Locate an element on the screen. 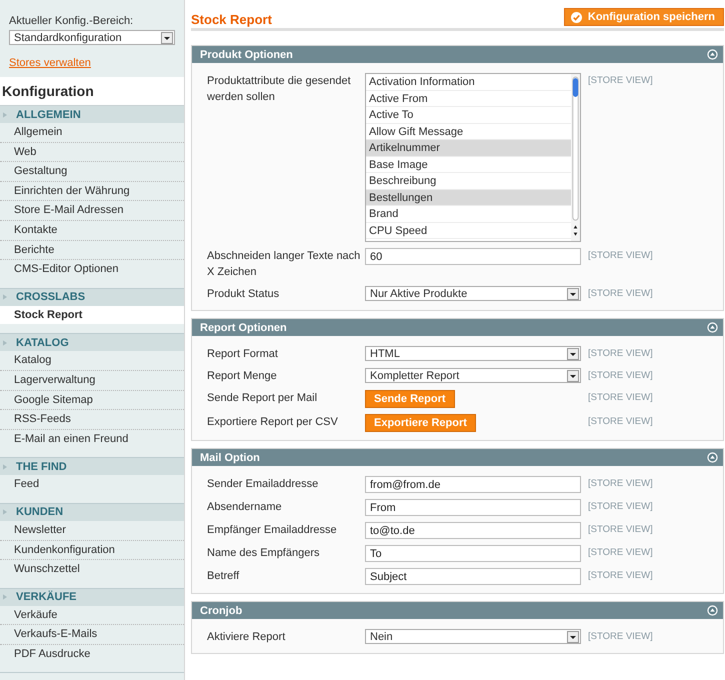  group-header: KUNDEN is located at coordinates (92, 512).